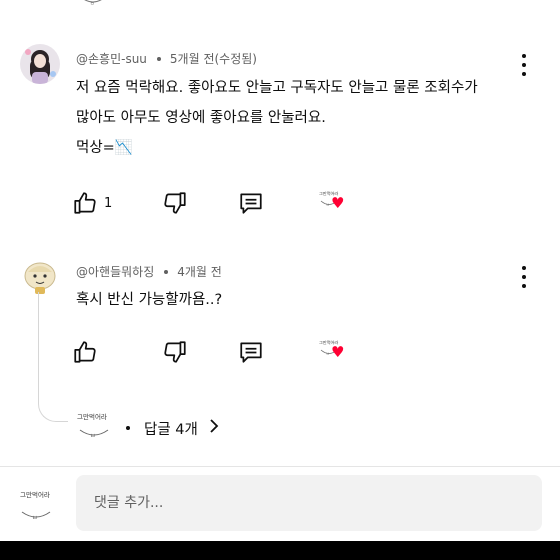  I want to click on like-count: 1, so click(108, 203).